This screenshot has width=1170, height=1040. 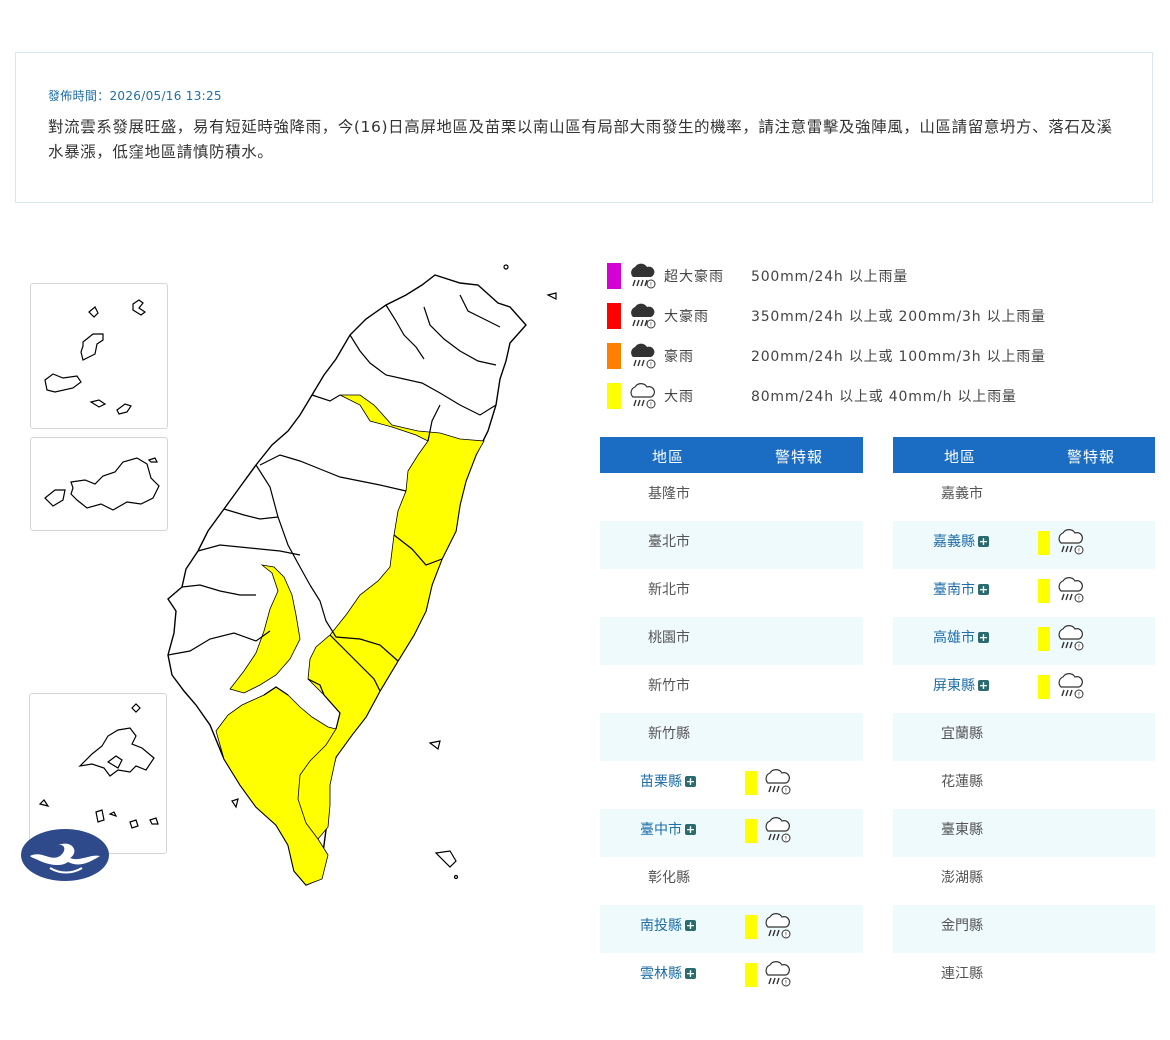 What do you see at coordinates (643, 356) in the screenshot?
I see `extremely-heavy-rain-icon: !` at bounding box center [643, 356].